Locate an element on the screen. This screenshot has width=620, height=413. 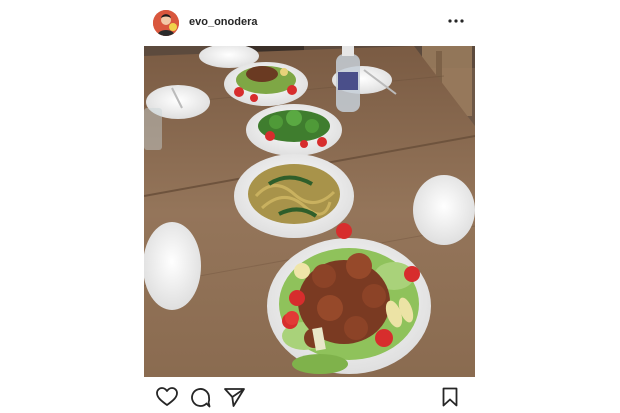
comment-icon is located at coordinates (201, 398).